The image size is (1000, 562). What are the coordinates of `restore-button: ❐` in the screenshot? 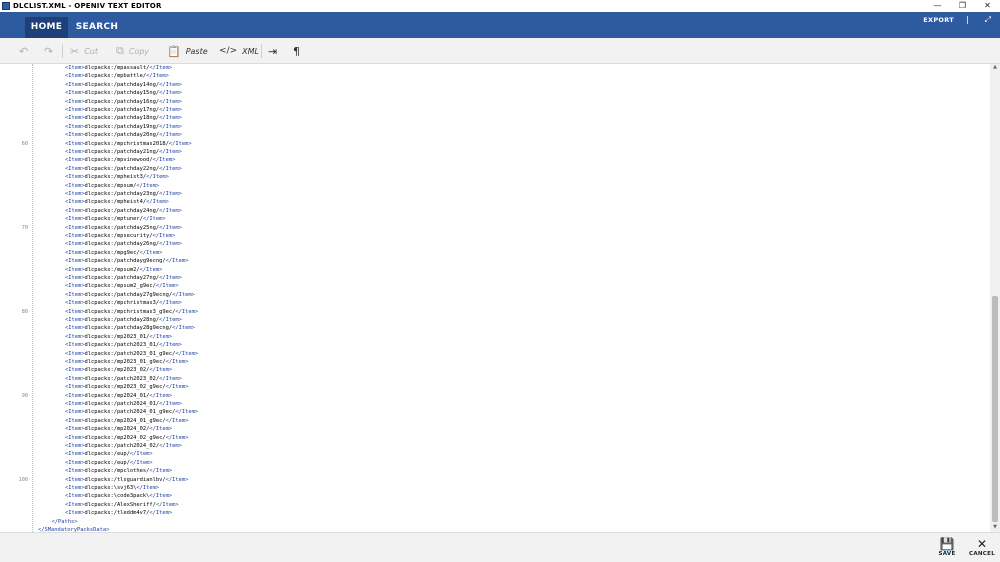 It's located at (962, 6).